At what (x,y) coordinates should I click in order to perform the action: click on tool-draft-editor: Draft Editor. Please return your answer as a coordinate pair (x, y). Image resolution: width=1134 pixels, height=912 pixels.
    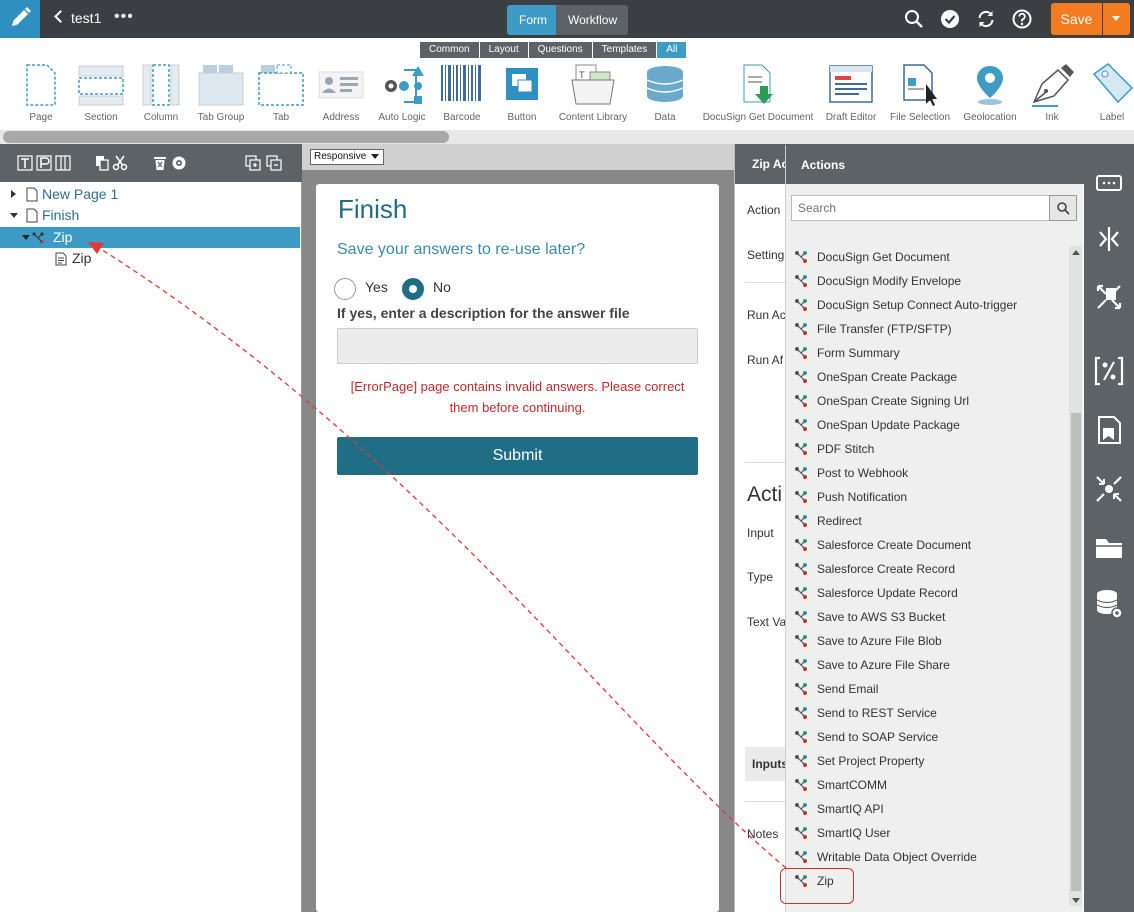
    Looking at the image, I should click on (851, 92).